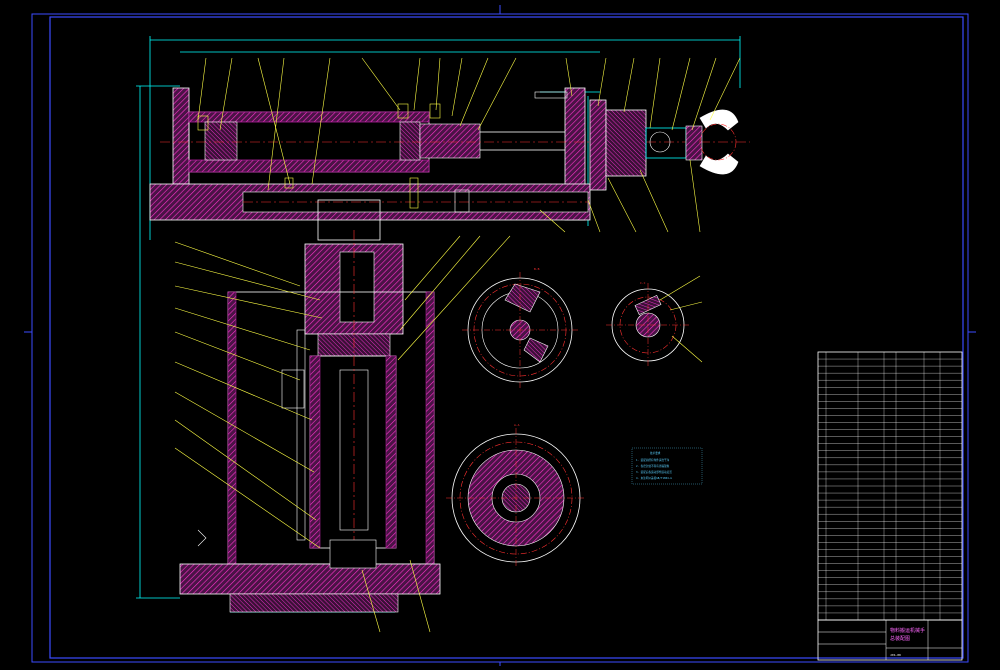  What do you see at coordinates (537, 269) in the screenshot?
I see `section-label-b: B-B` at bounding box center [537, 269].